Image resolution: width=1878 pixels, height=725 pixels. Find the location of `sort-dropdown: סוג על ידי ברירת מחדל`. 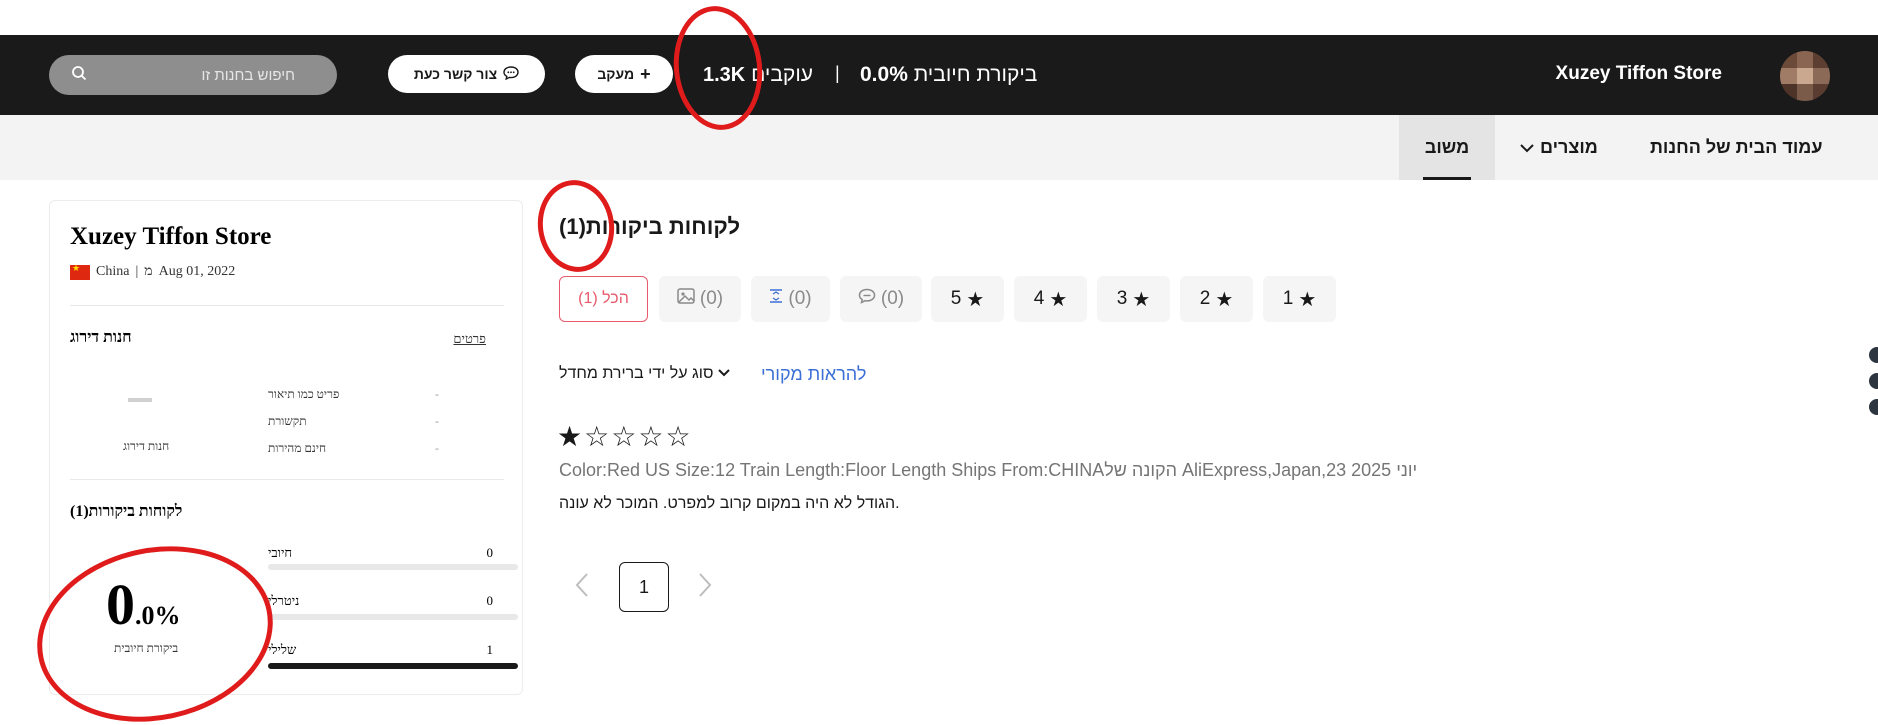

sort-dropdown: סוג על ידי ברירת מחדל is located at coordinates (645, 374).